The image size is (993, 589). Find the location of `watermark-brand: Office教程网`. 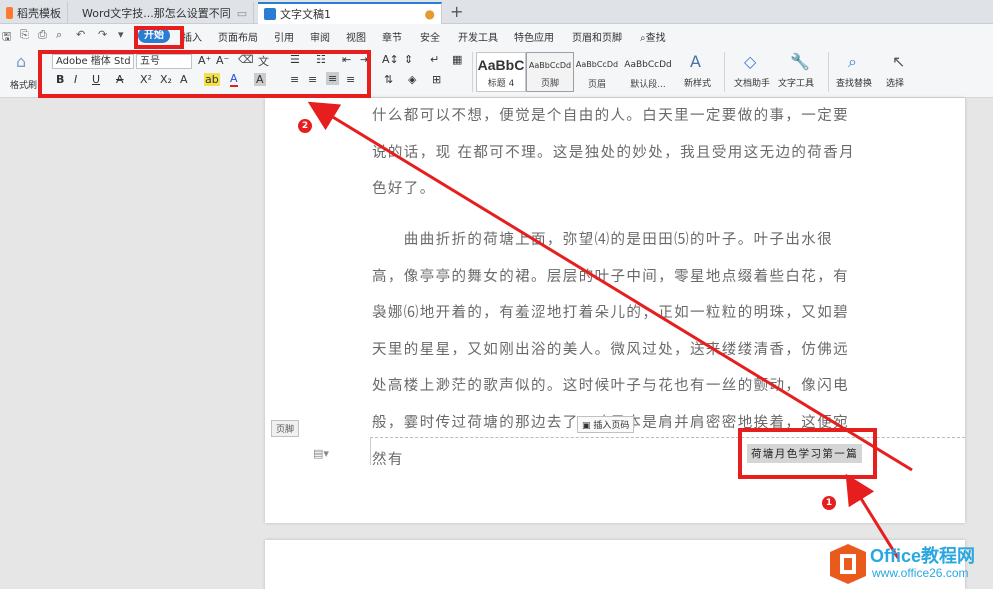

watermark-brand: Office教程网 is located at coordinates (923, 556).